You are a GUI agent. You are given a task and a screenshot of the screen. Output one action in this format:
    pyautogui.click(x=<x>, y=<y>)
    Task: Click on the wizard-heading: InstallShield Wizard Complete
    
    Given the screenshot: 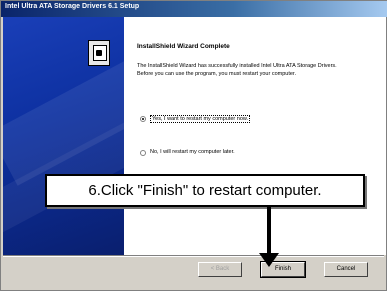 What is the action you would take?
    pyautogui.click(x=183, y=46)
    